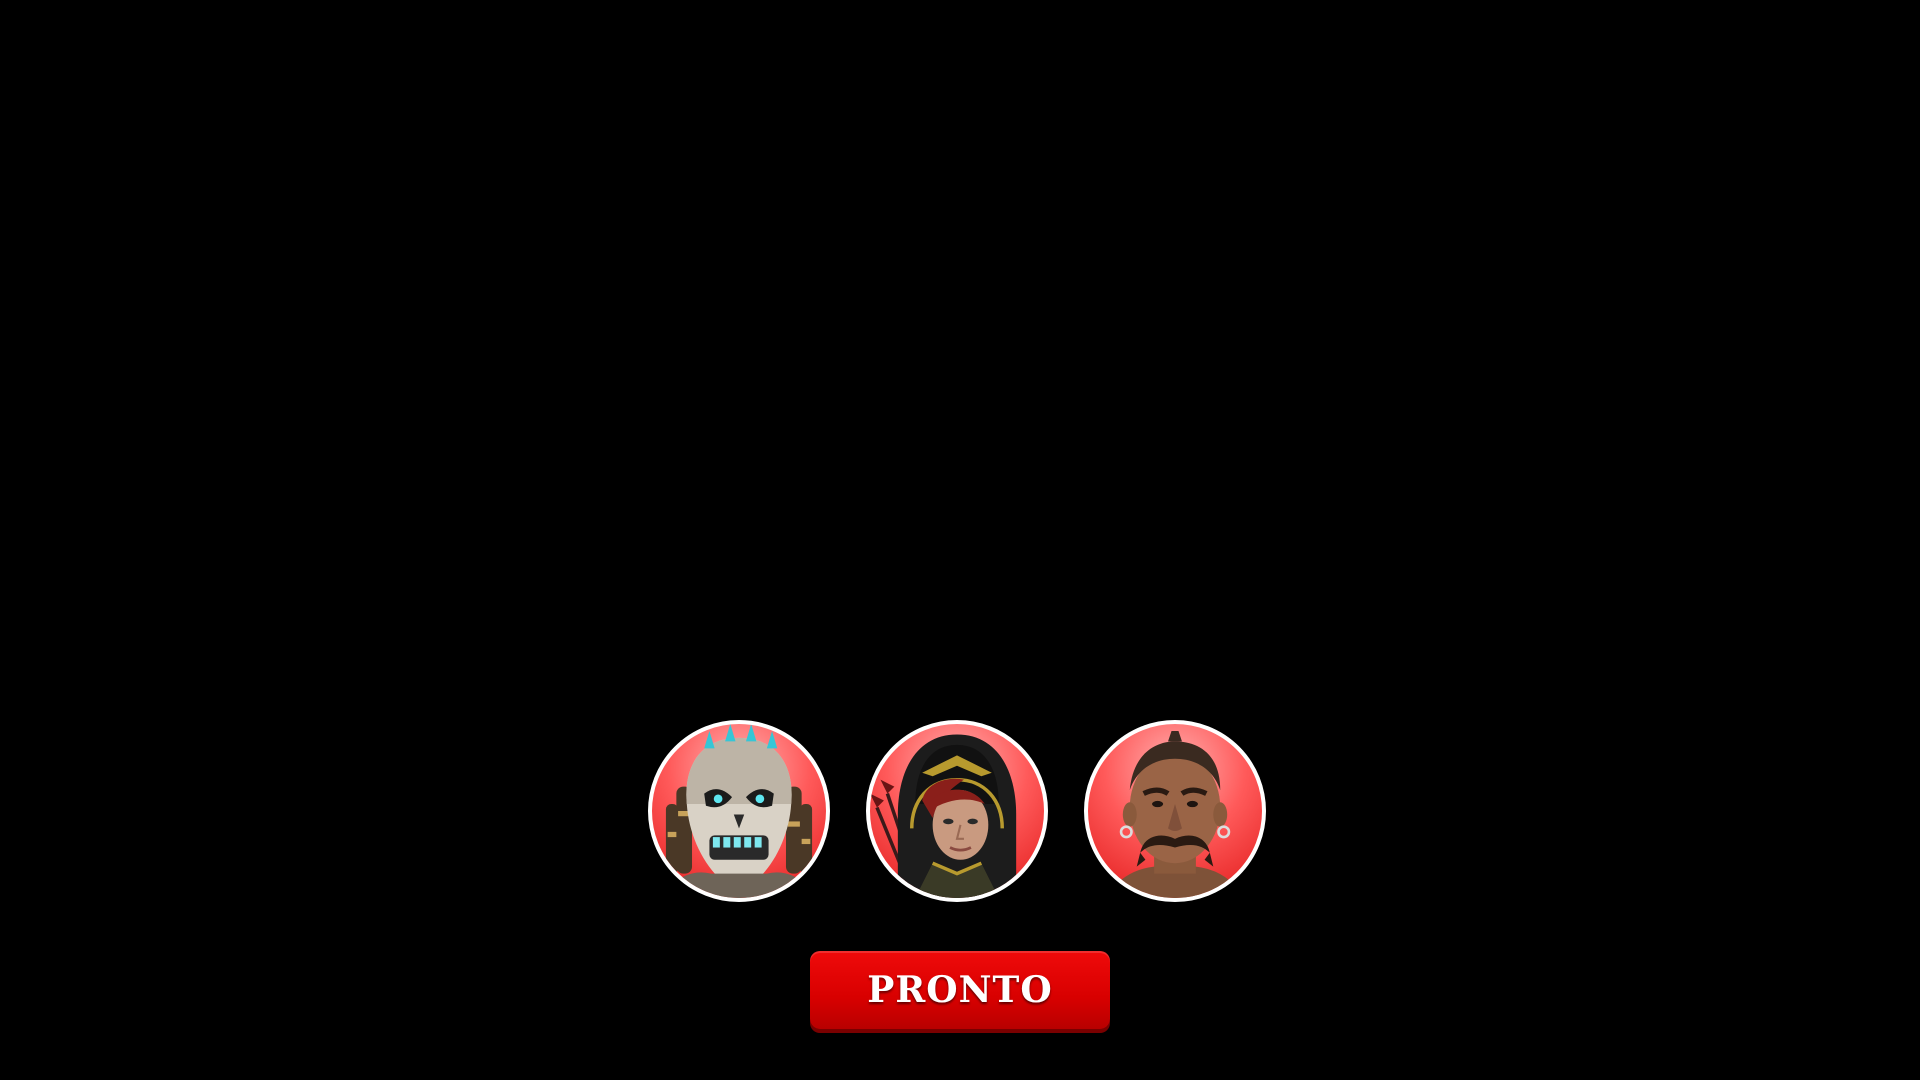  What do you see at coordinates (1175, 814) in the screenshot?
I see `mustached-brawler-portrait-icon` at bounding box center [1175, 814].